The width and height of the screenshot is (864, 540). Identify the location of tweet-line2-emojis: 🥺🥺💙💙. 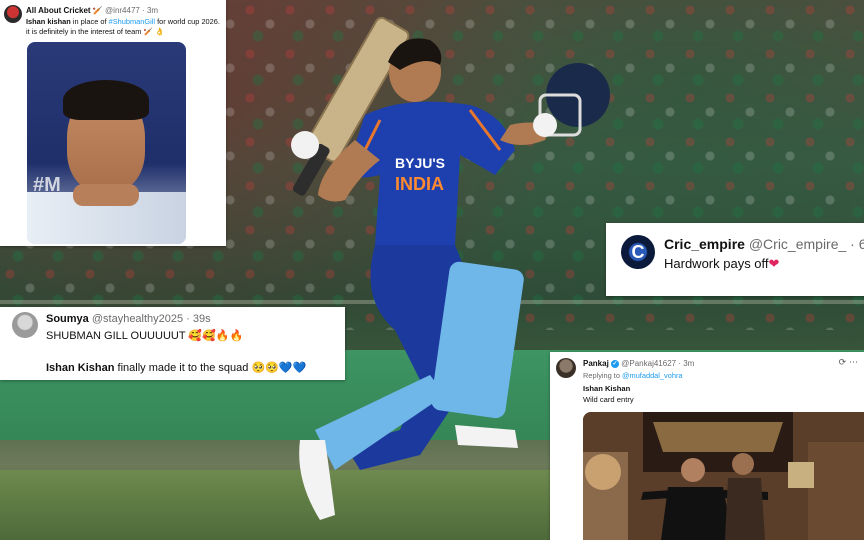
(279, 367).